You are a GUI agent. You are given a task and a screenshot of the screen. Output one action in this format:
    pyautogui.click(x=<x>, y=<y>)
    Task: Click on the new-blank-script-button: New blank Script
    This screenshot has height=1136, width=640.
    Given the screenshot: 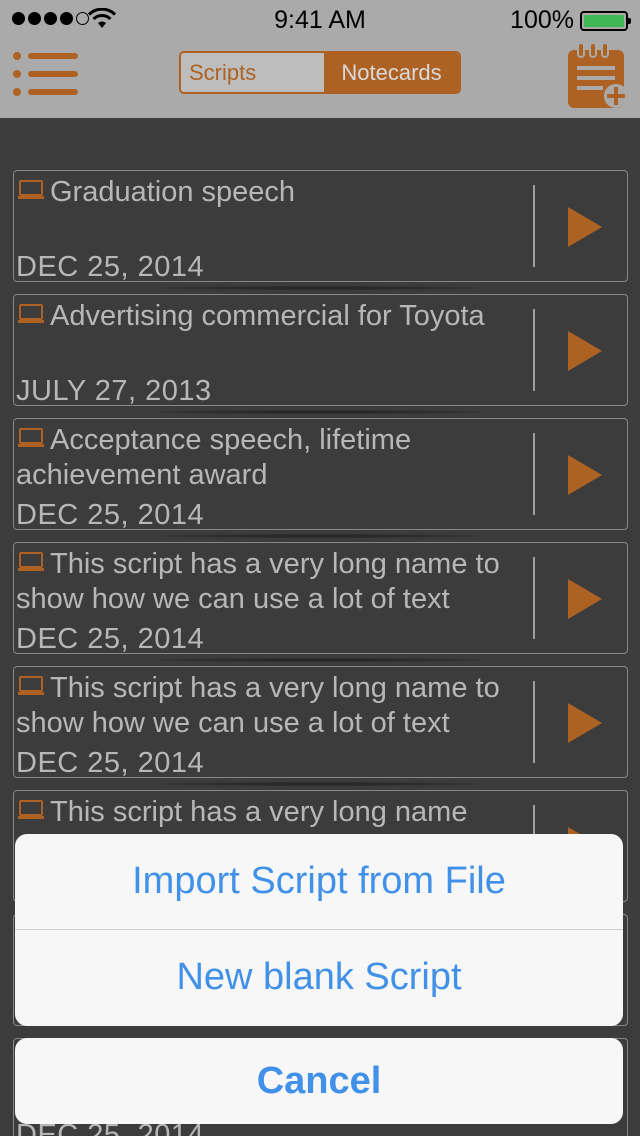 What is the action you would take?
    pyautogui.click(x=319, y=977)
    